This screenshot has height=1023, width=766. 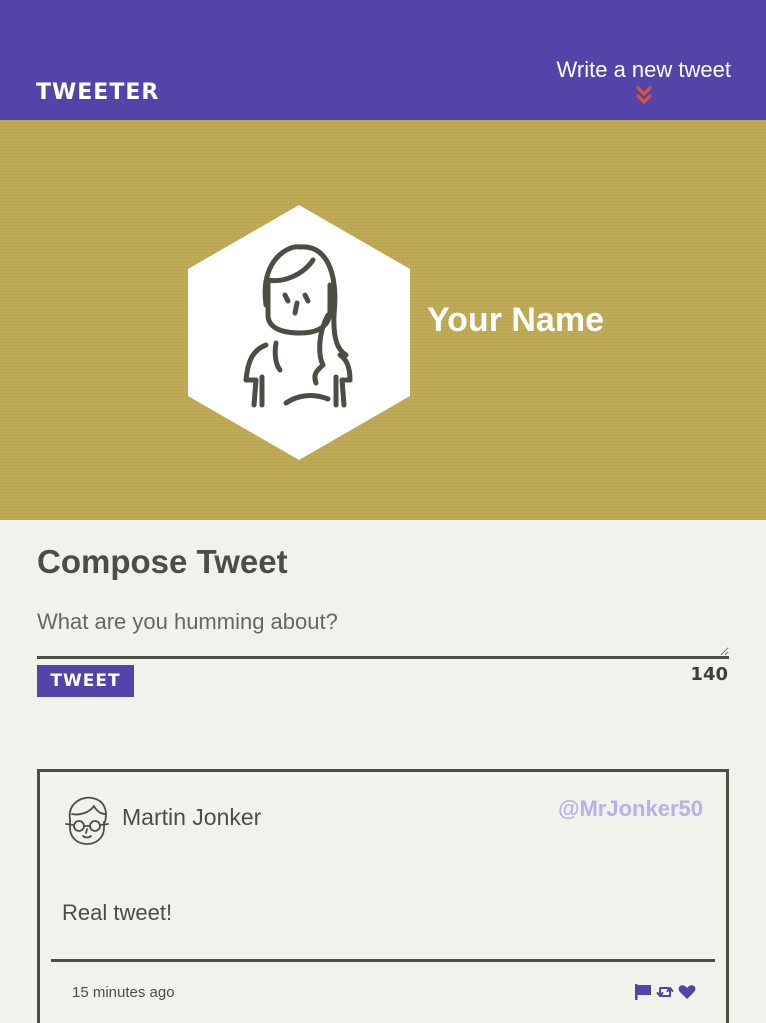 What do you see at coordinates (709, 674) in the screenshot?
I see `character-counter: 140` at bounding box center [709, 674].